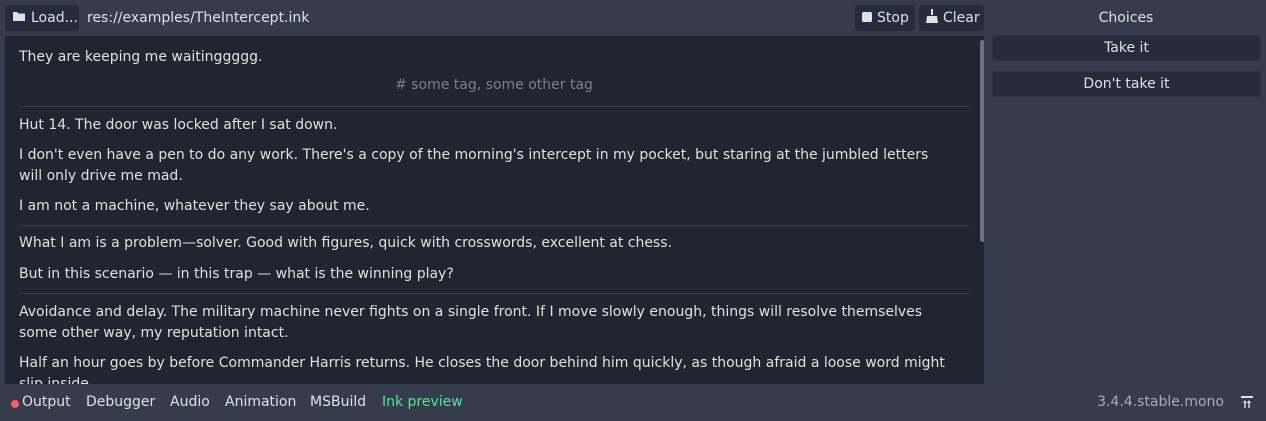  What do you see at coordinates (190, 402) in the screenshot?
I see `tab-audio: Audio` at bounding box center [190, 402].